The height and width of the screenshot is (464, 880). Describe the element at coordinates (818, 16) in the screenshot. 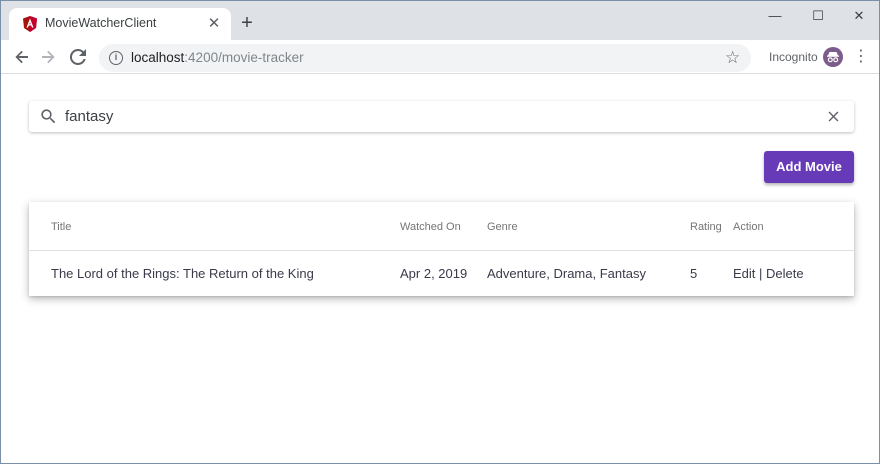

I see `maximize-button: ☐` at that location.